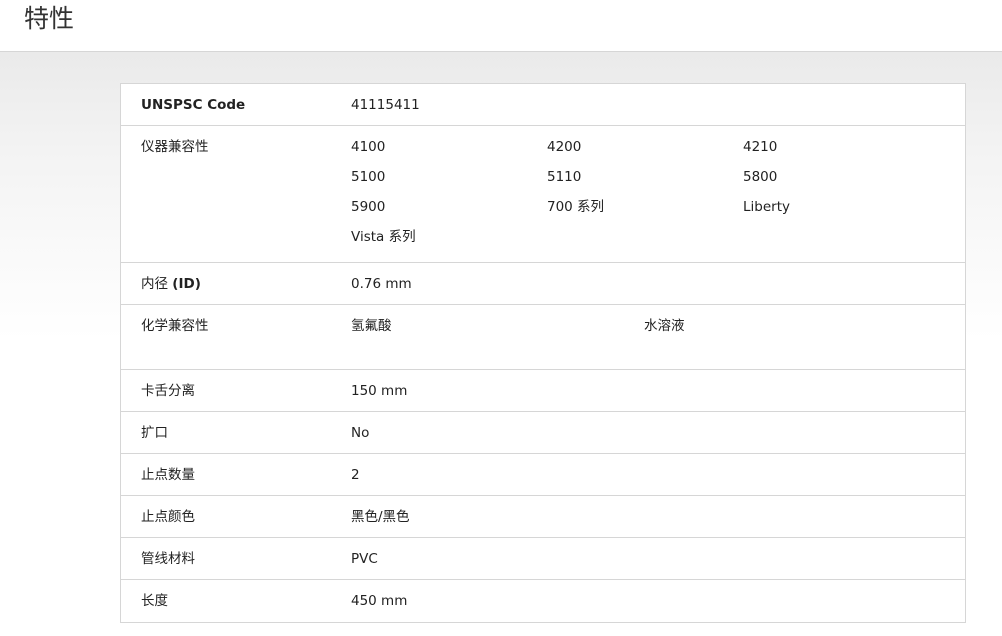 The width and height of the screenshot is (1002, 636). I want to click on spec-row-stop-color: 止点颜色 黑色/黑色, so click(543, 517).